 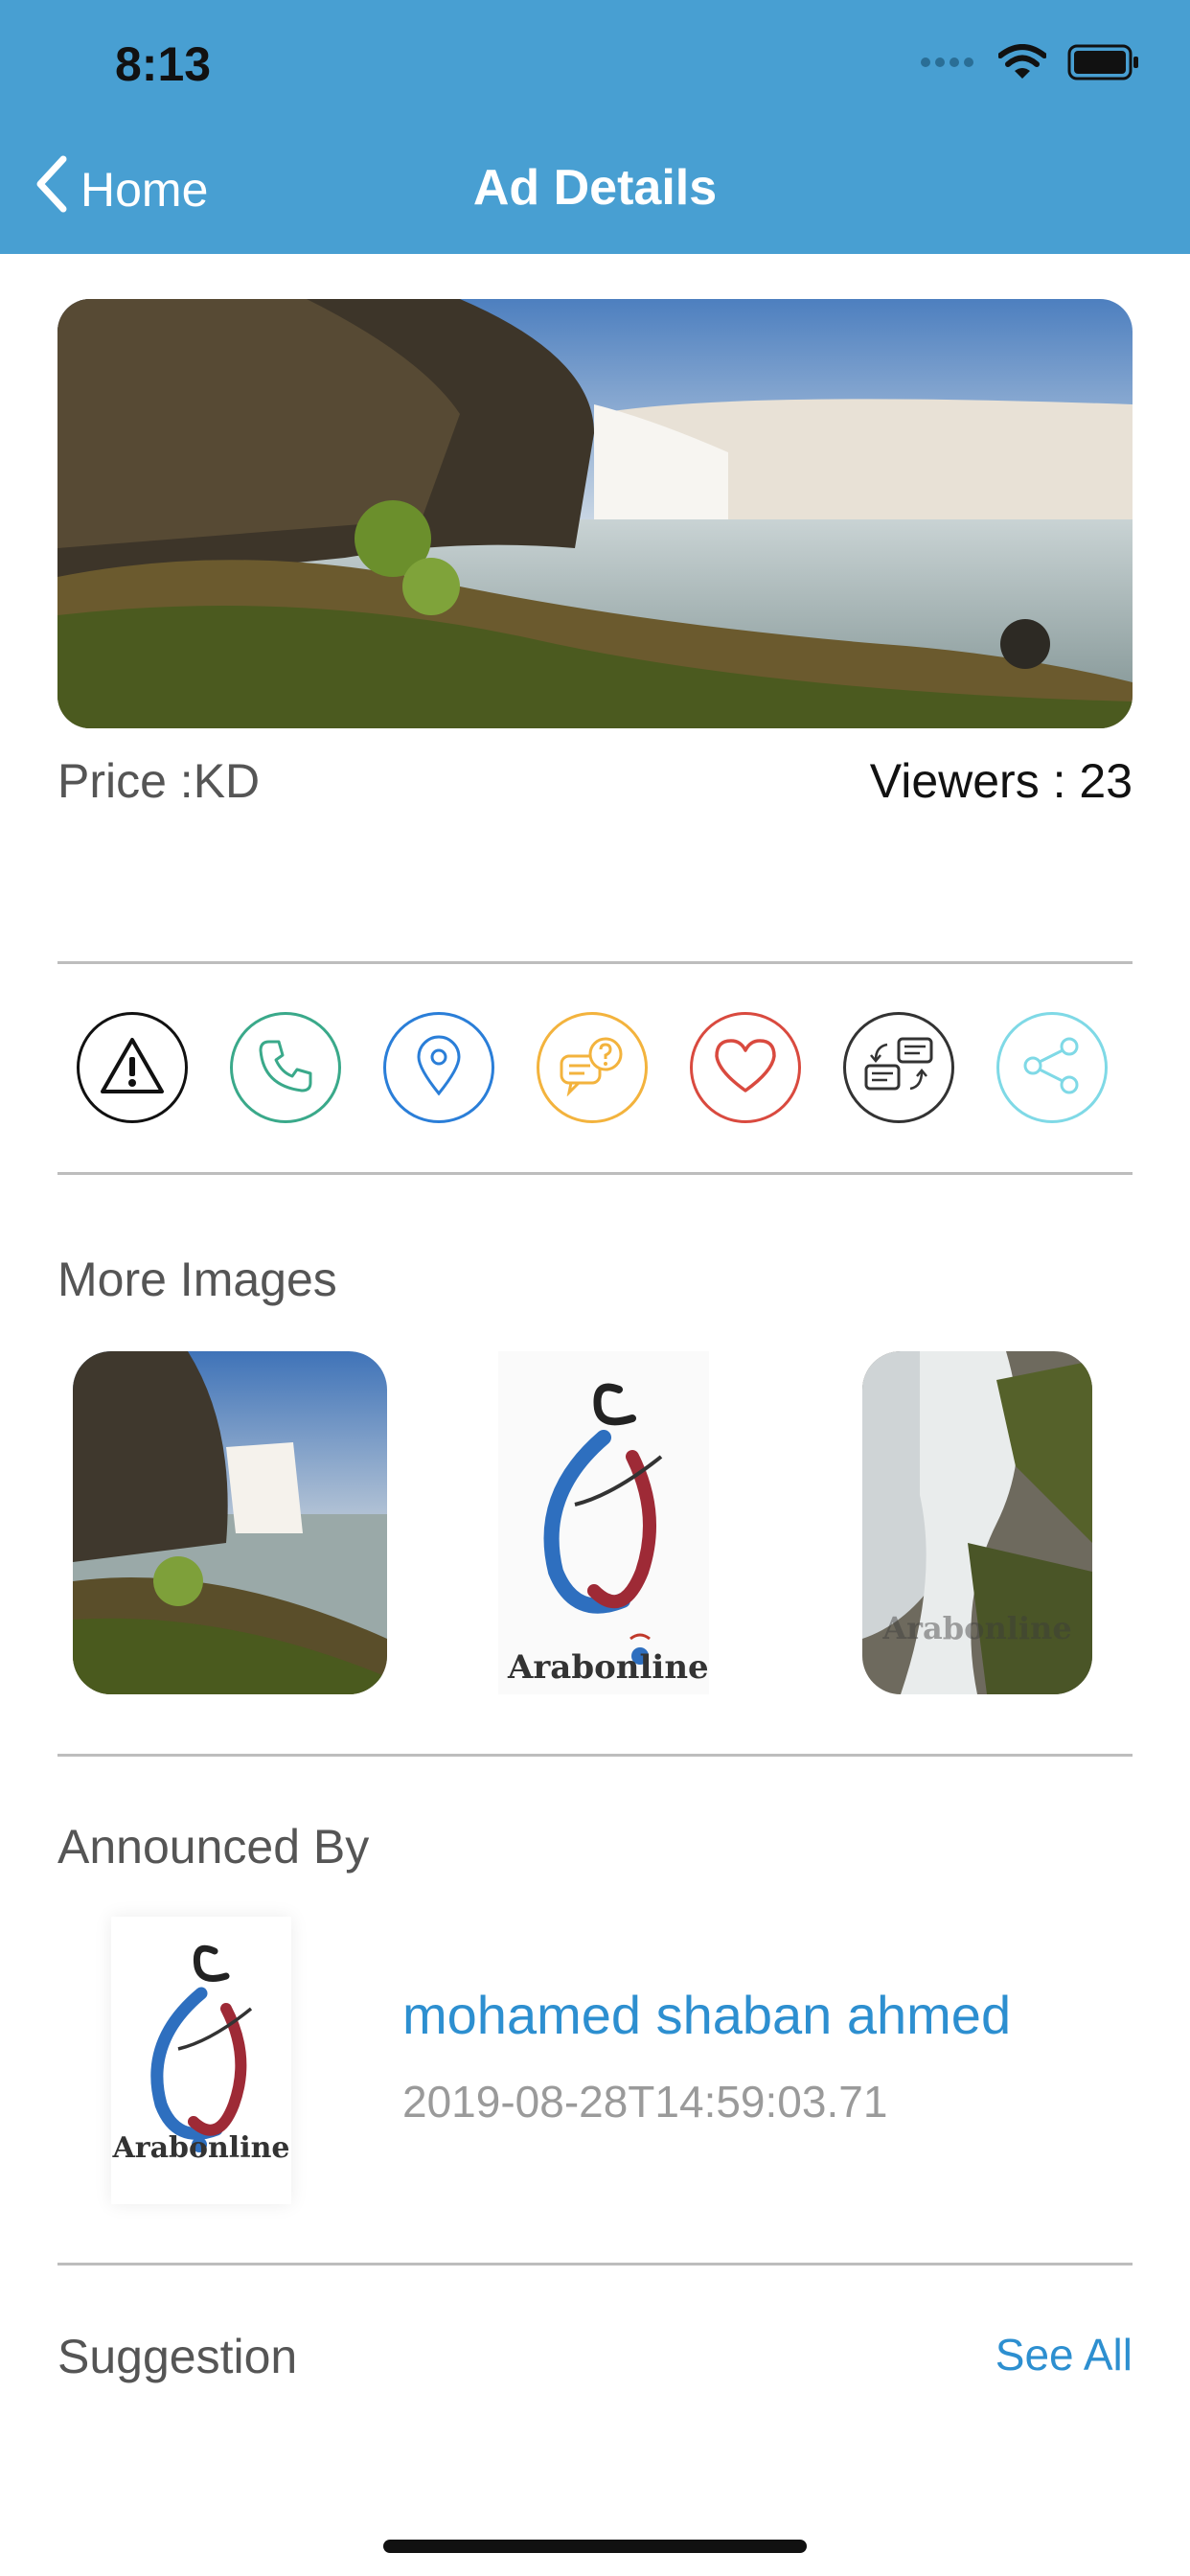 I want to click on inquiry-button, so click(x=592, y=1067).